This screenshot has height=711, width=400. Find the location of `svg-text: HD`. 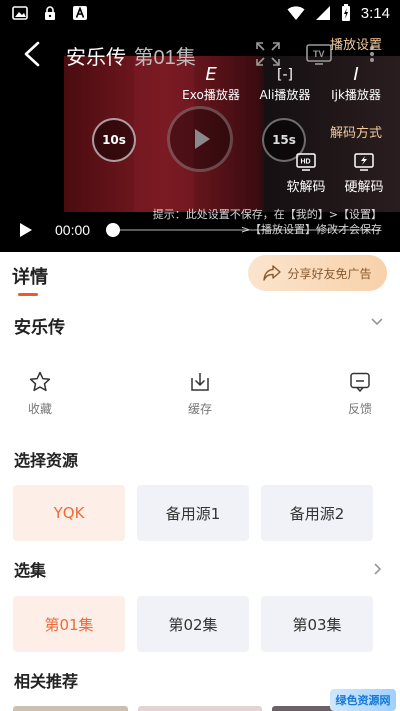

svg-text: HD is located at coordinates (306, 162).